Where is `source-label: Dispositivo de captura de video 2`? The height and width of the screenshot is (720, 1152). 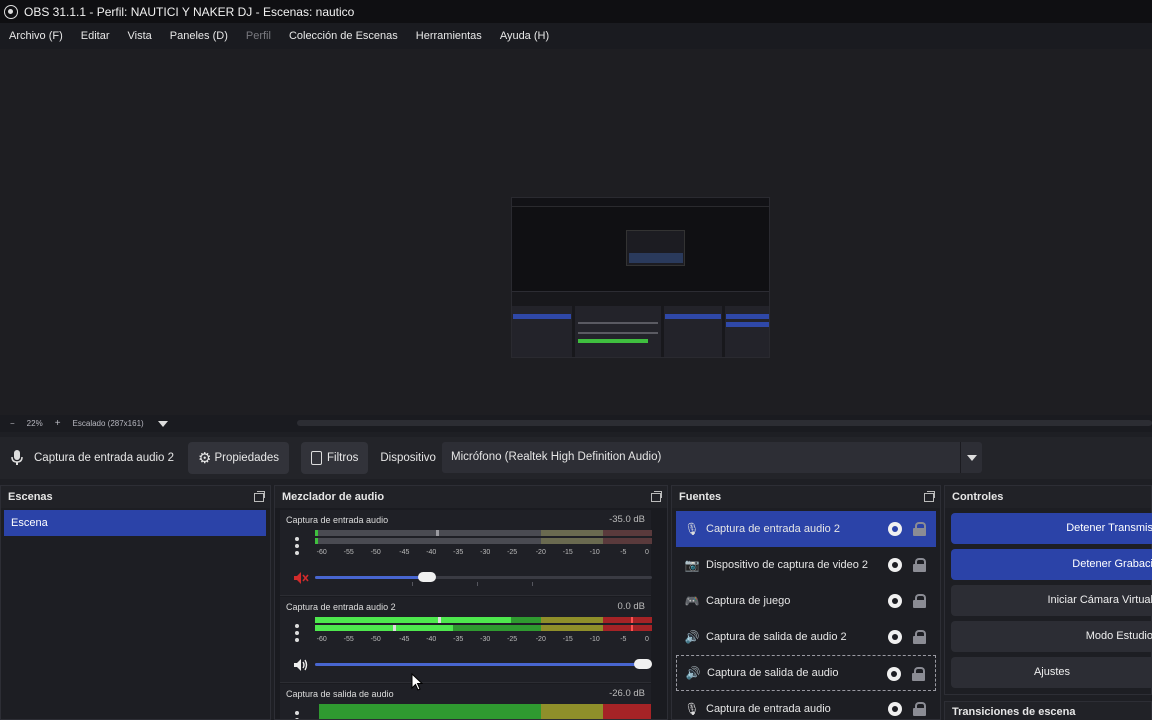
source-label: Dispositivo de captura de video 2 is located at coordinates (787, 565).